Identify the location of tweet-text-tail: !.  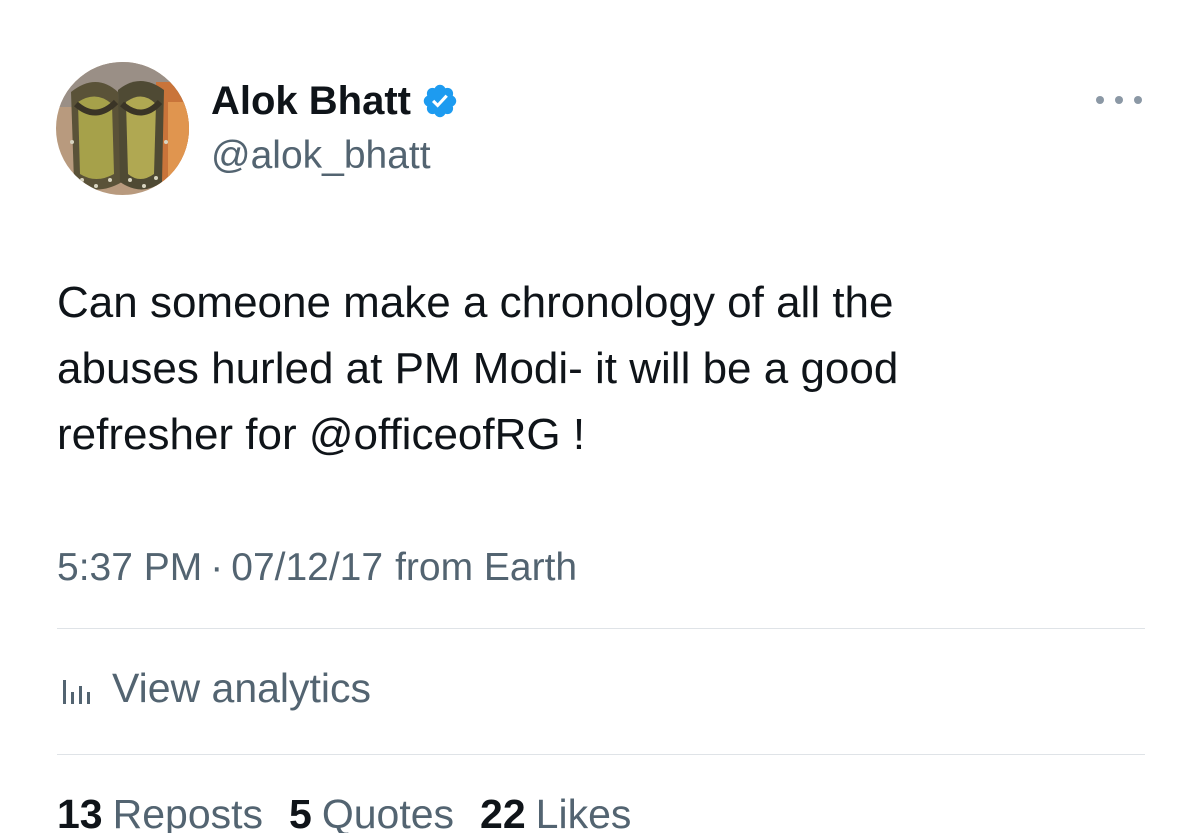
(573, 434).